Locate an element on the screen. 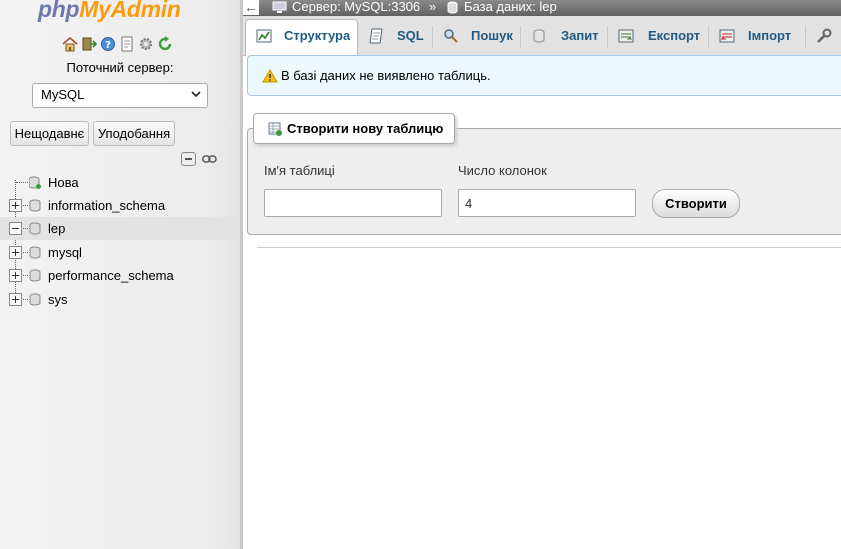  notice-box: В базі даних не виявлено таблиць. is located at coordinates (544, 75).